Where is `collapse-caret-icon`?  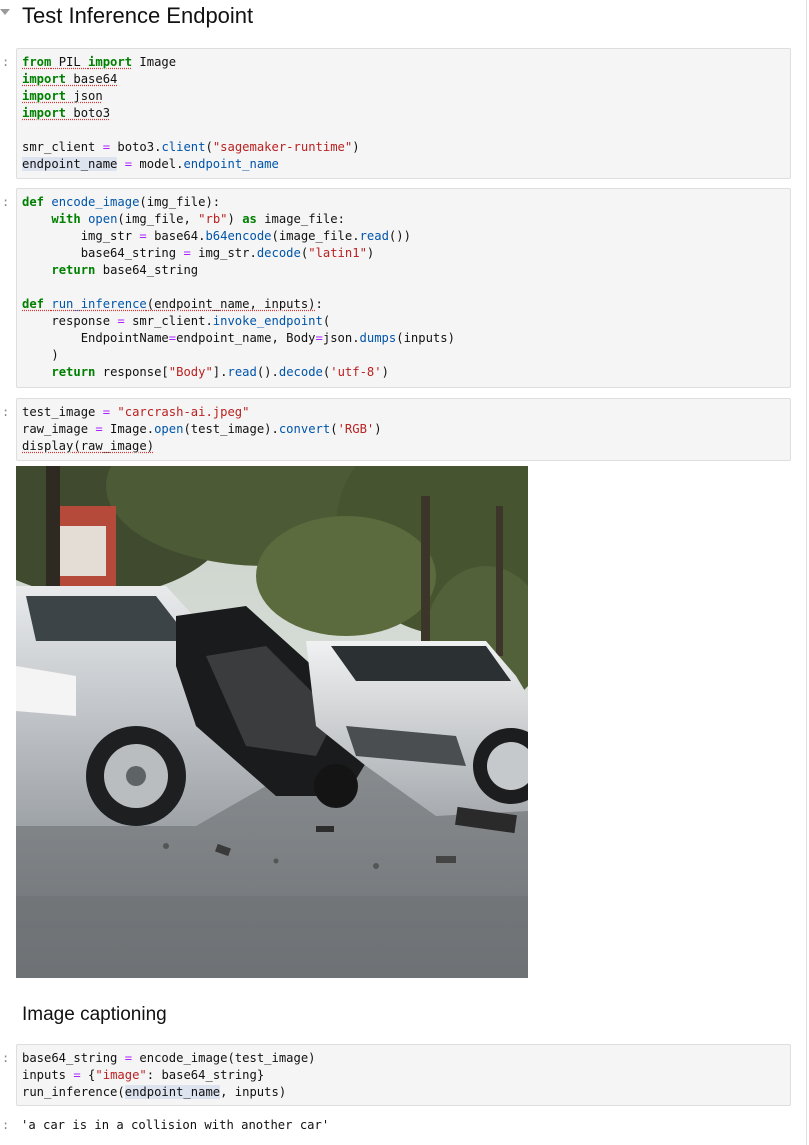 collapse-caret-icon is located at coordinates (5, 12).